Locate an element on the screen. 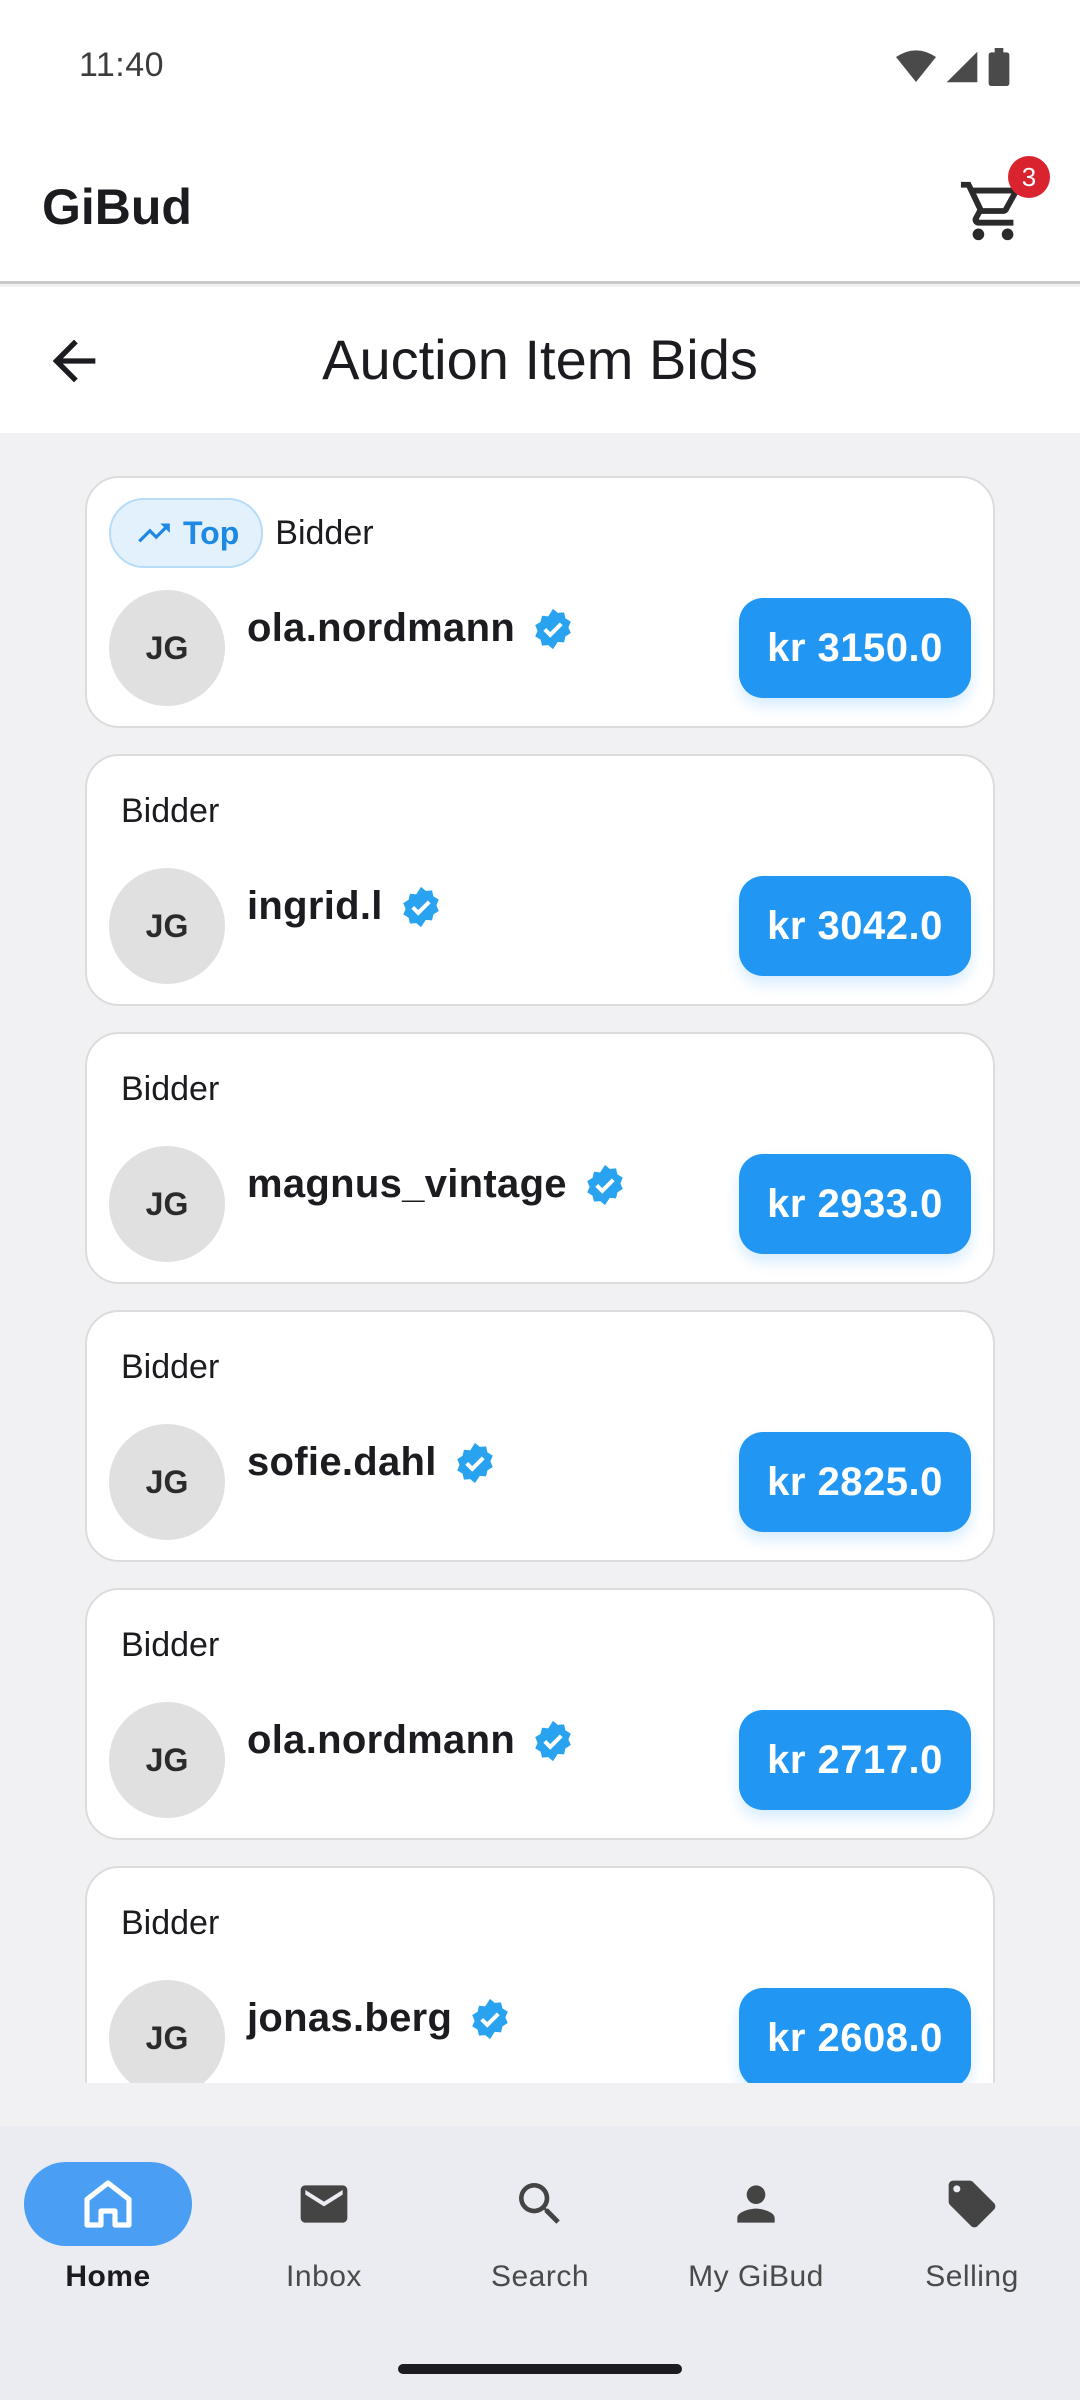  bidder-name-row: ingrid.l is located at coordinates (345, 906).